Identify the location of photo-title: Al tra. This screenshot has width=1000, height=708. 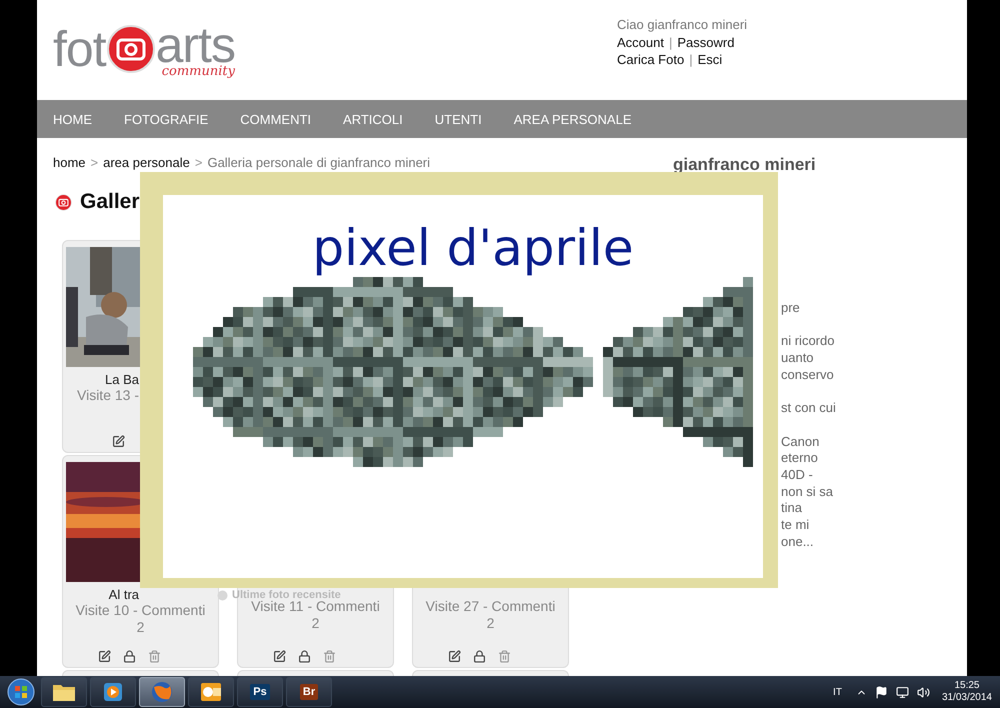
(124, 594).